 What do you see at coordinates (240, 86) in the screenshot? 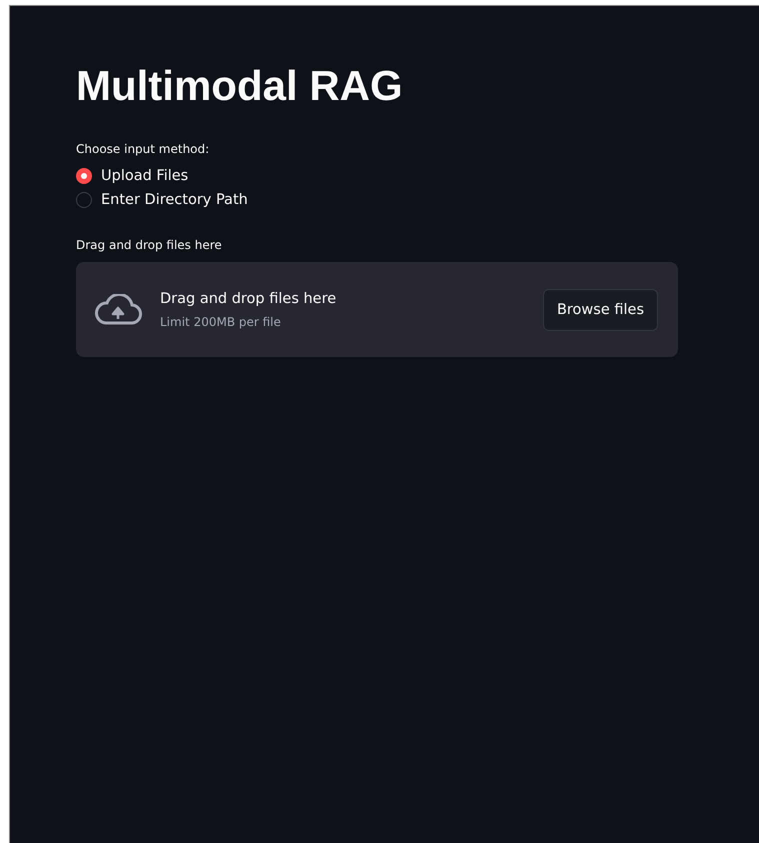
I see `page-title: Multimodal RAG` at bounding box center [240, 86].